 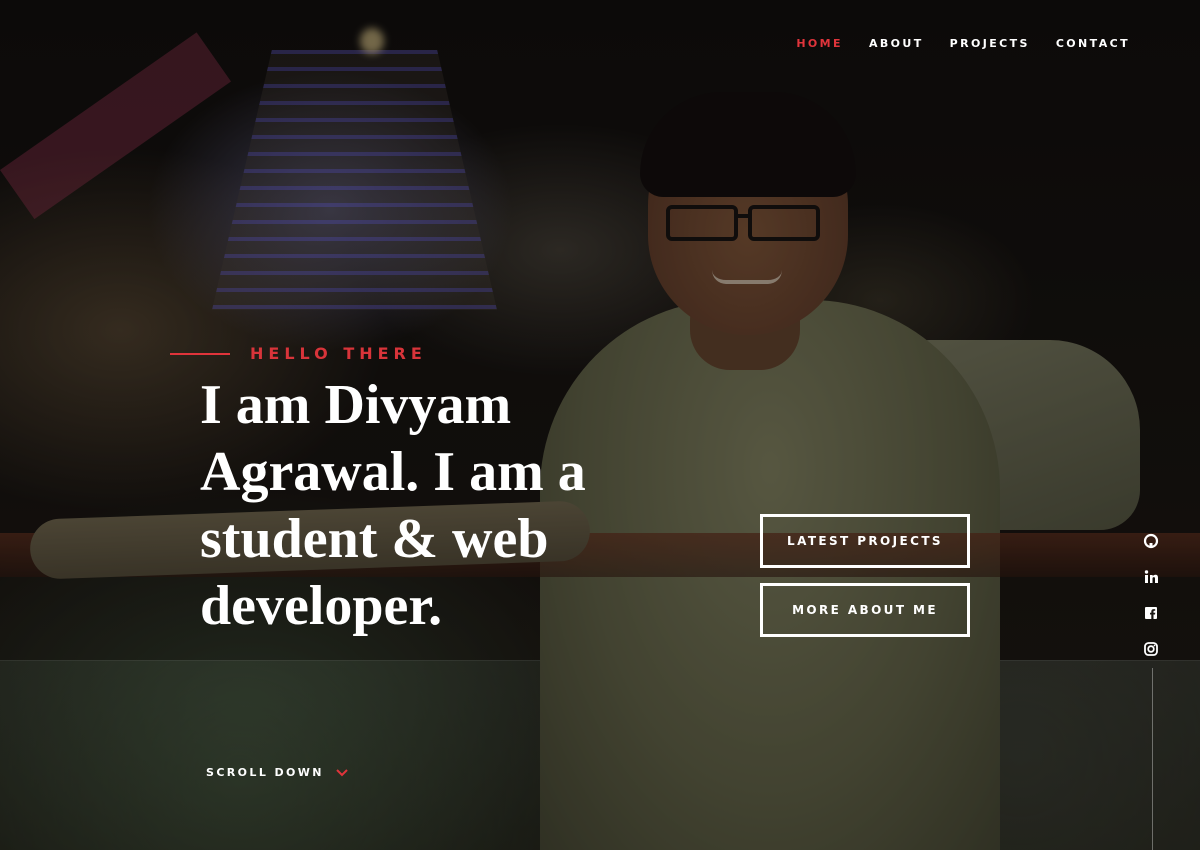 What do you see at coordinates (265, 772) in the screenshot?
I see `scroll-down-label: SCROLL DOWN` at bounding box center [265, 772].